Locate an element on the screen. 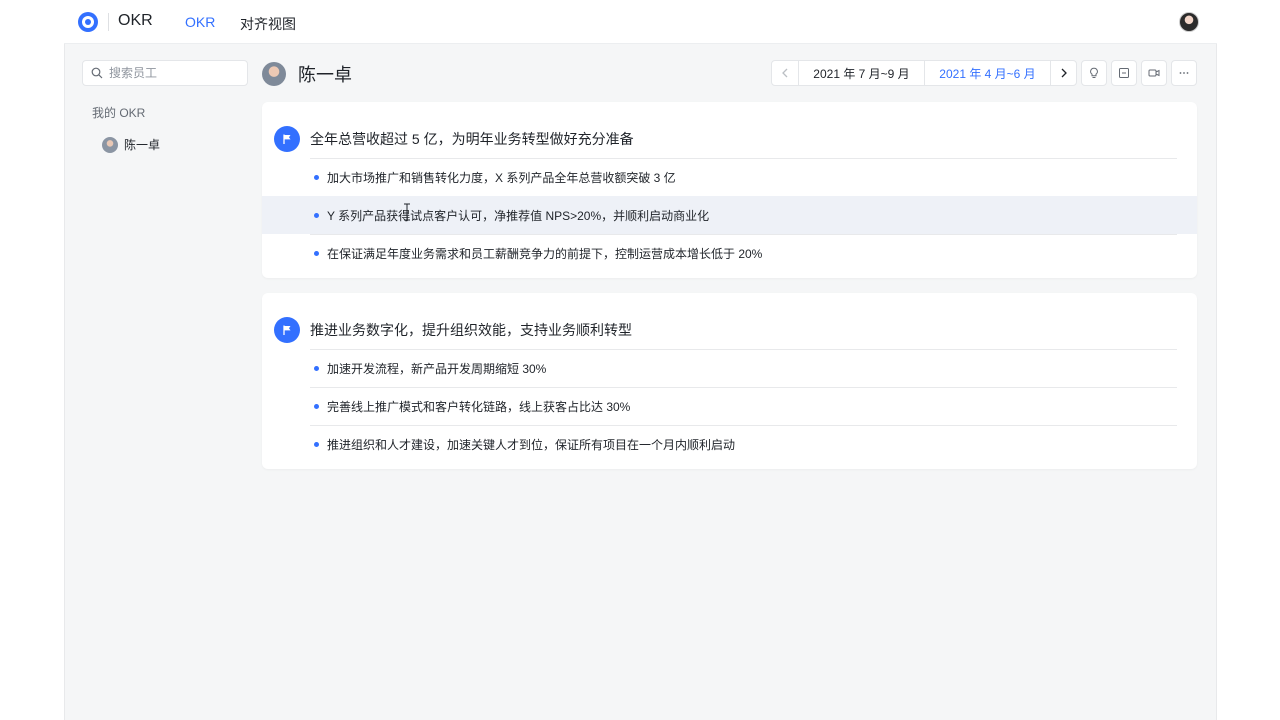 The image size is (1280, 720). key-result-text: 加速开发流程，新产品开发周期缩短 30% is located at coordinates (437, 369).